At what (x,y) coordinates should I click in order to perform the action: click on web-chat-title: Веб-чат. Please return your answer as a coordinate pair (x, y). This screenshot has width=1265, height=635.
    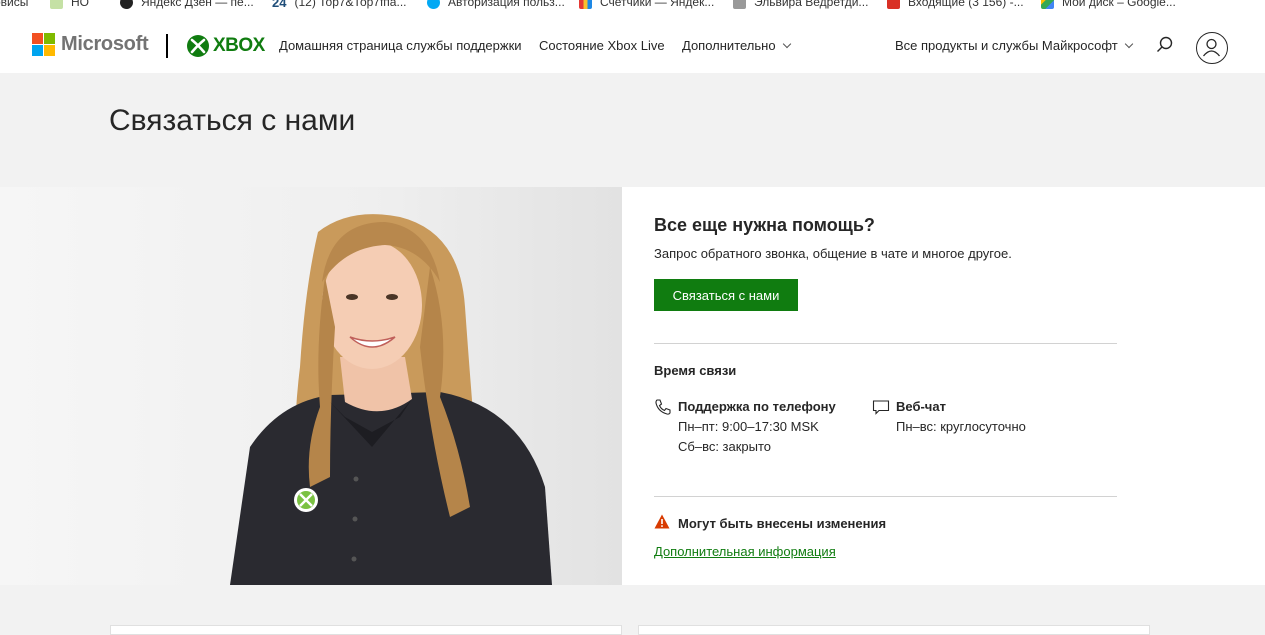
    Looking at the image, I should click on (921, 406).